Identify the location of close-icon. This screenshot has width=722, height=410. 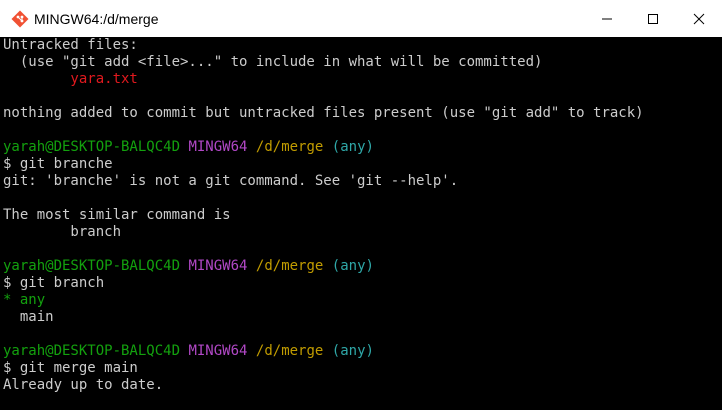
(699, 18).